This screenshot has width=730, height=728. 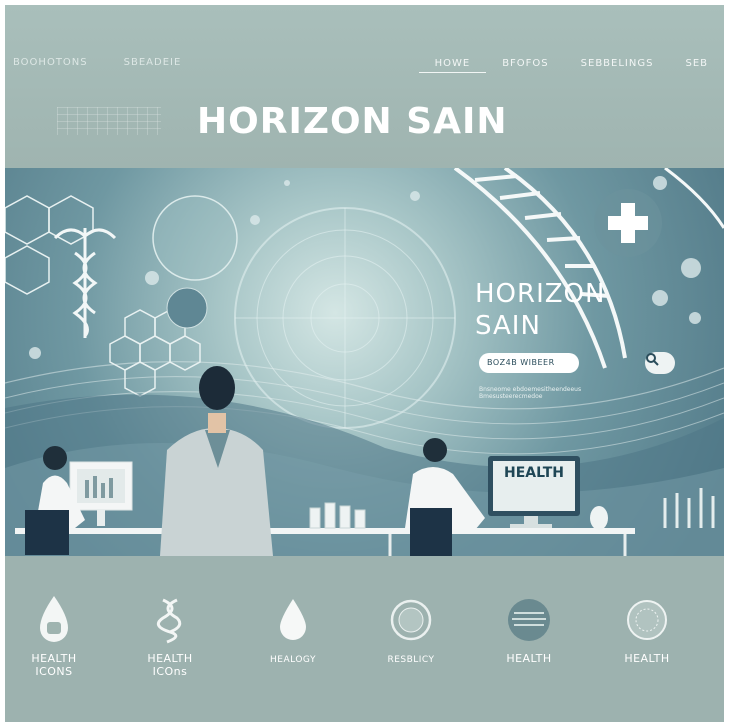 I want to click on feature-label: HEALOGY, so click(x=293, y=660).